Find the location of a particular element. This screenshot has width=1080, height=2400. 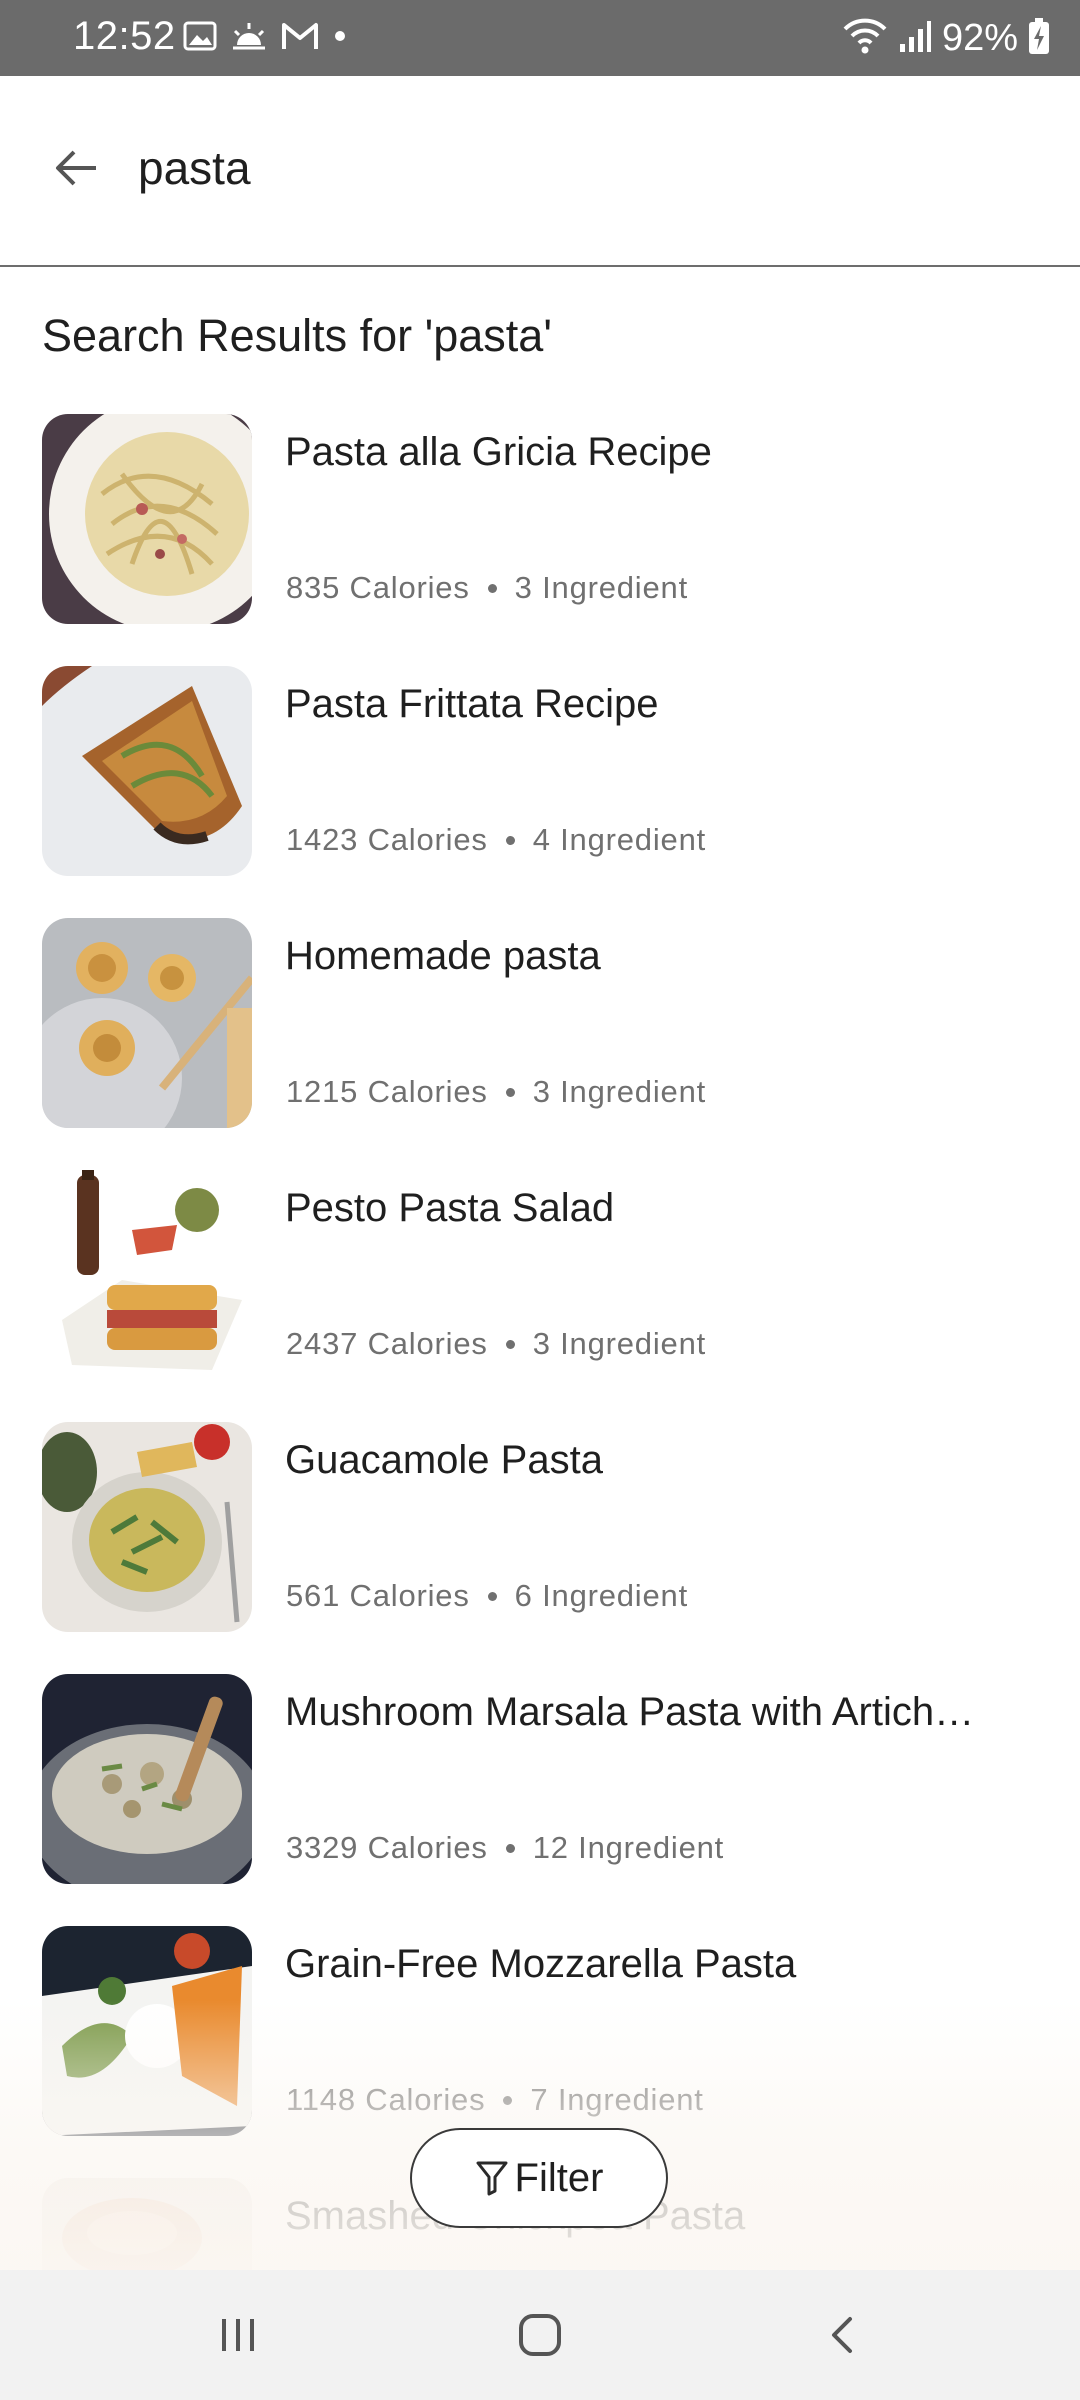

recipe-meta: 835 Calories 3 Ingredient is located at coordinates (487, 588).